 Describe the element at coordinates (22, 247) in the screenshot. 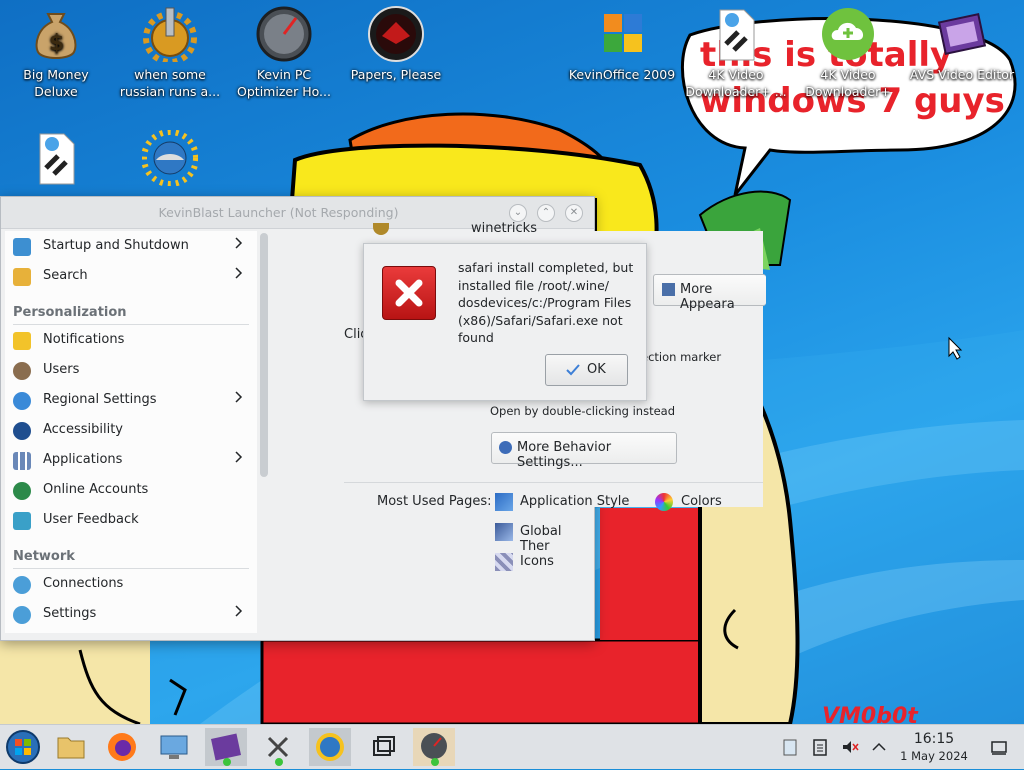

I see `startup-icon` at that location.